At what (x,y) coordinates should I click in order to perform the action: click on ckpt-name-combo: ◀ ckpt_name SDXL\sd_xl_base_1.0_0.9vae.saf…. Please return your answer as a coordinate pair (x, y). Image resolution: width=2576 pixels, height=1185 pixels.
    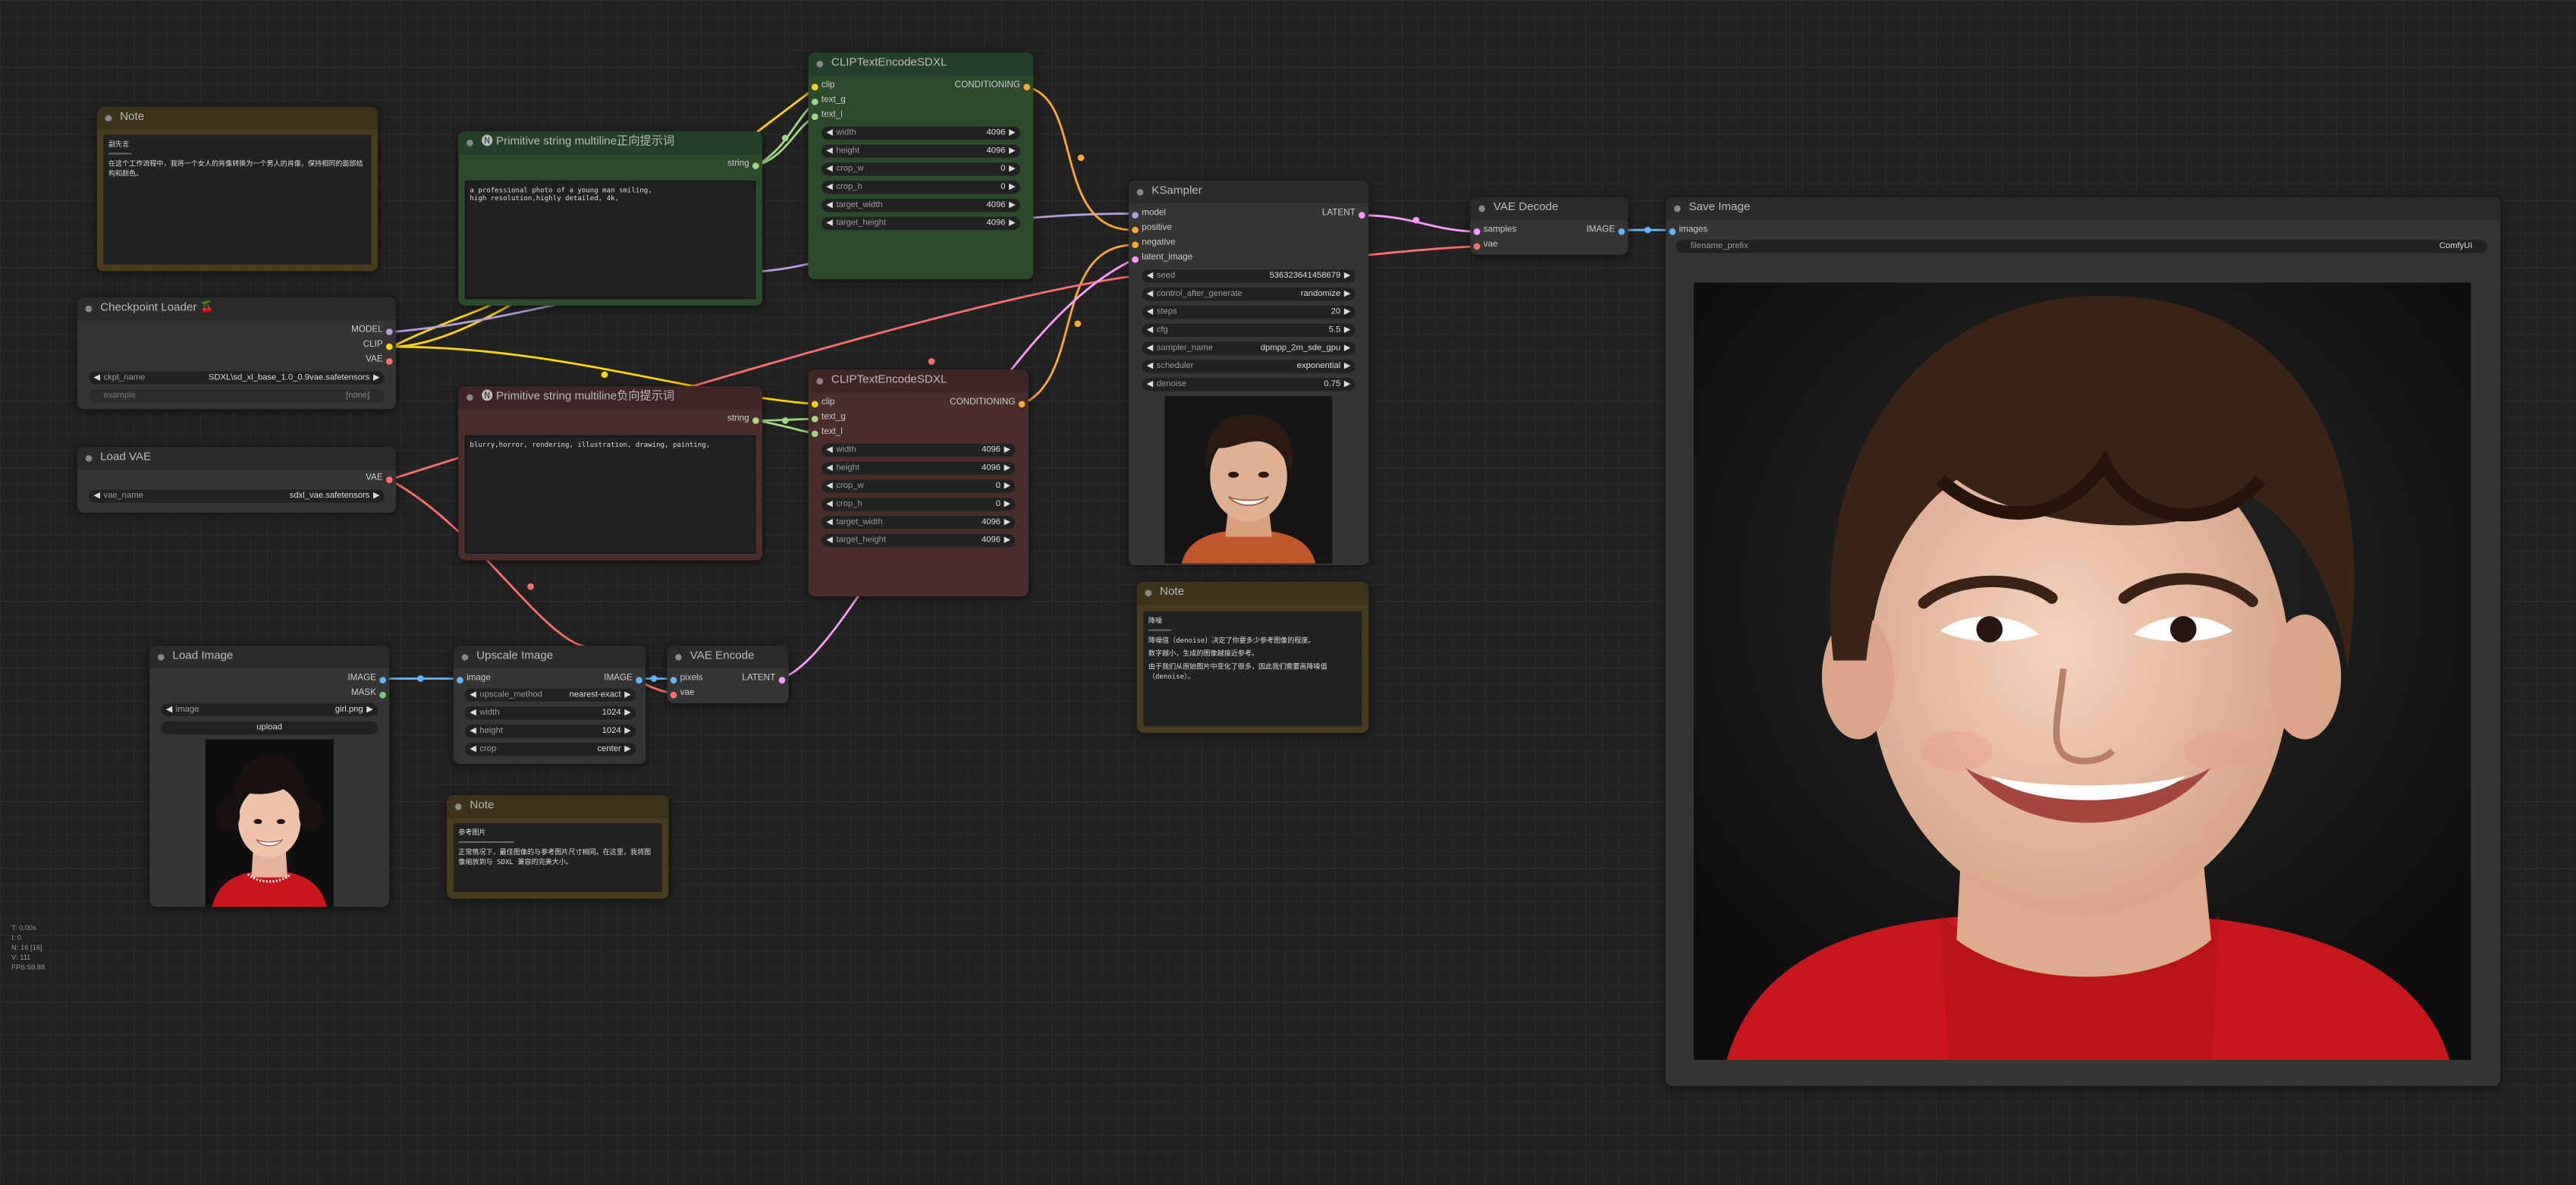
    Looking at the image, I should click on (236, 378).